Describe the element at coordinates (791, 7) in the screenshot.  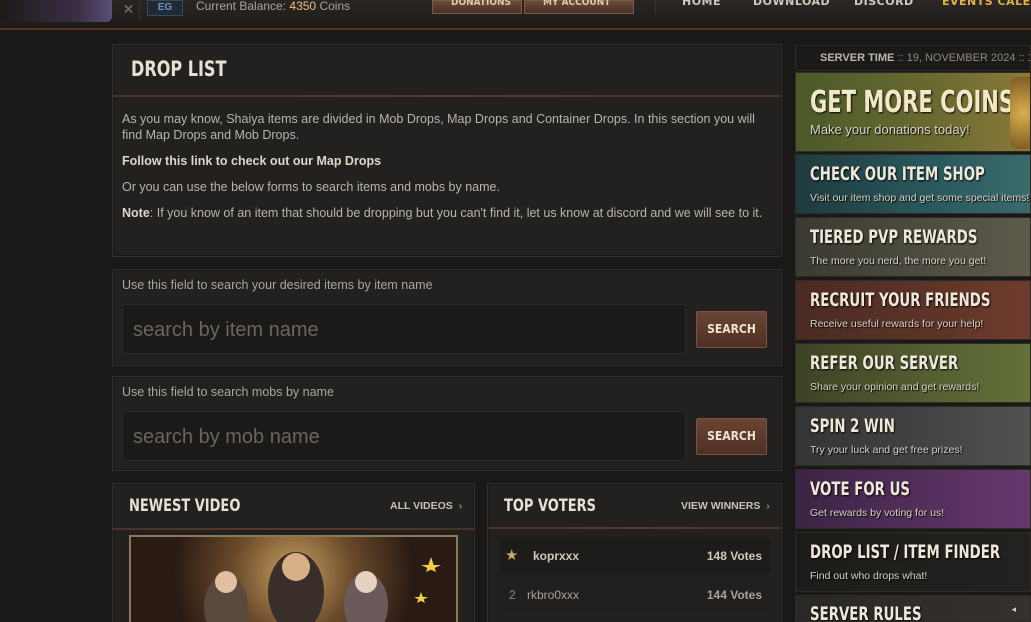
I see `nav-download: DOWNLOAD` at that location.